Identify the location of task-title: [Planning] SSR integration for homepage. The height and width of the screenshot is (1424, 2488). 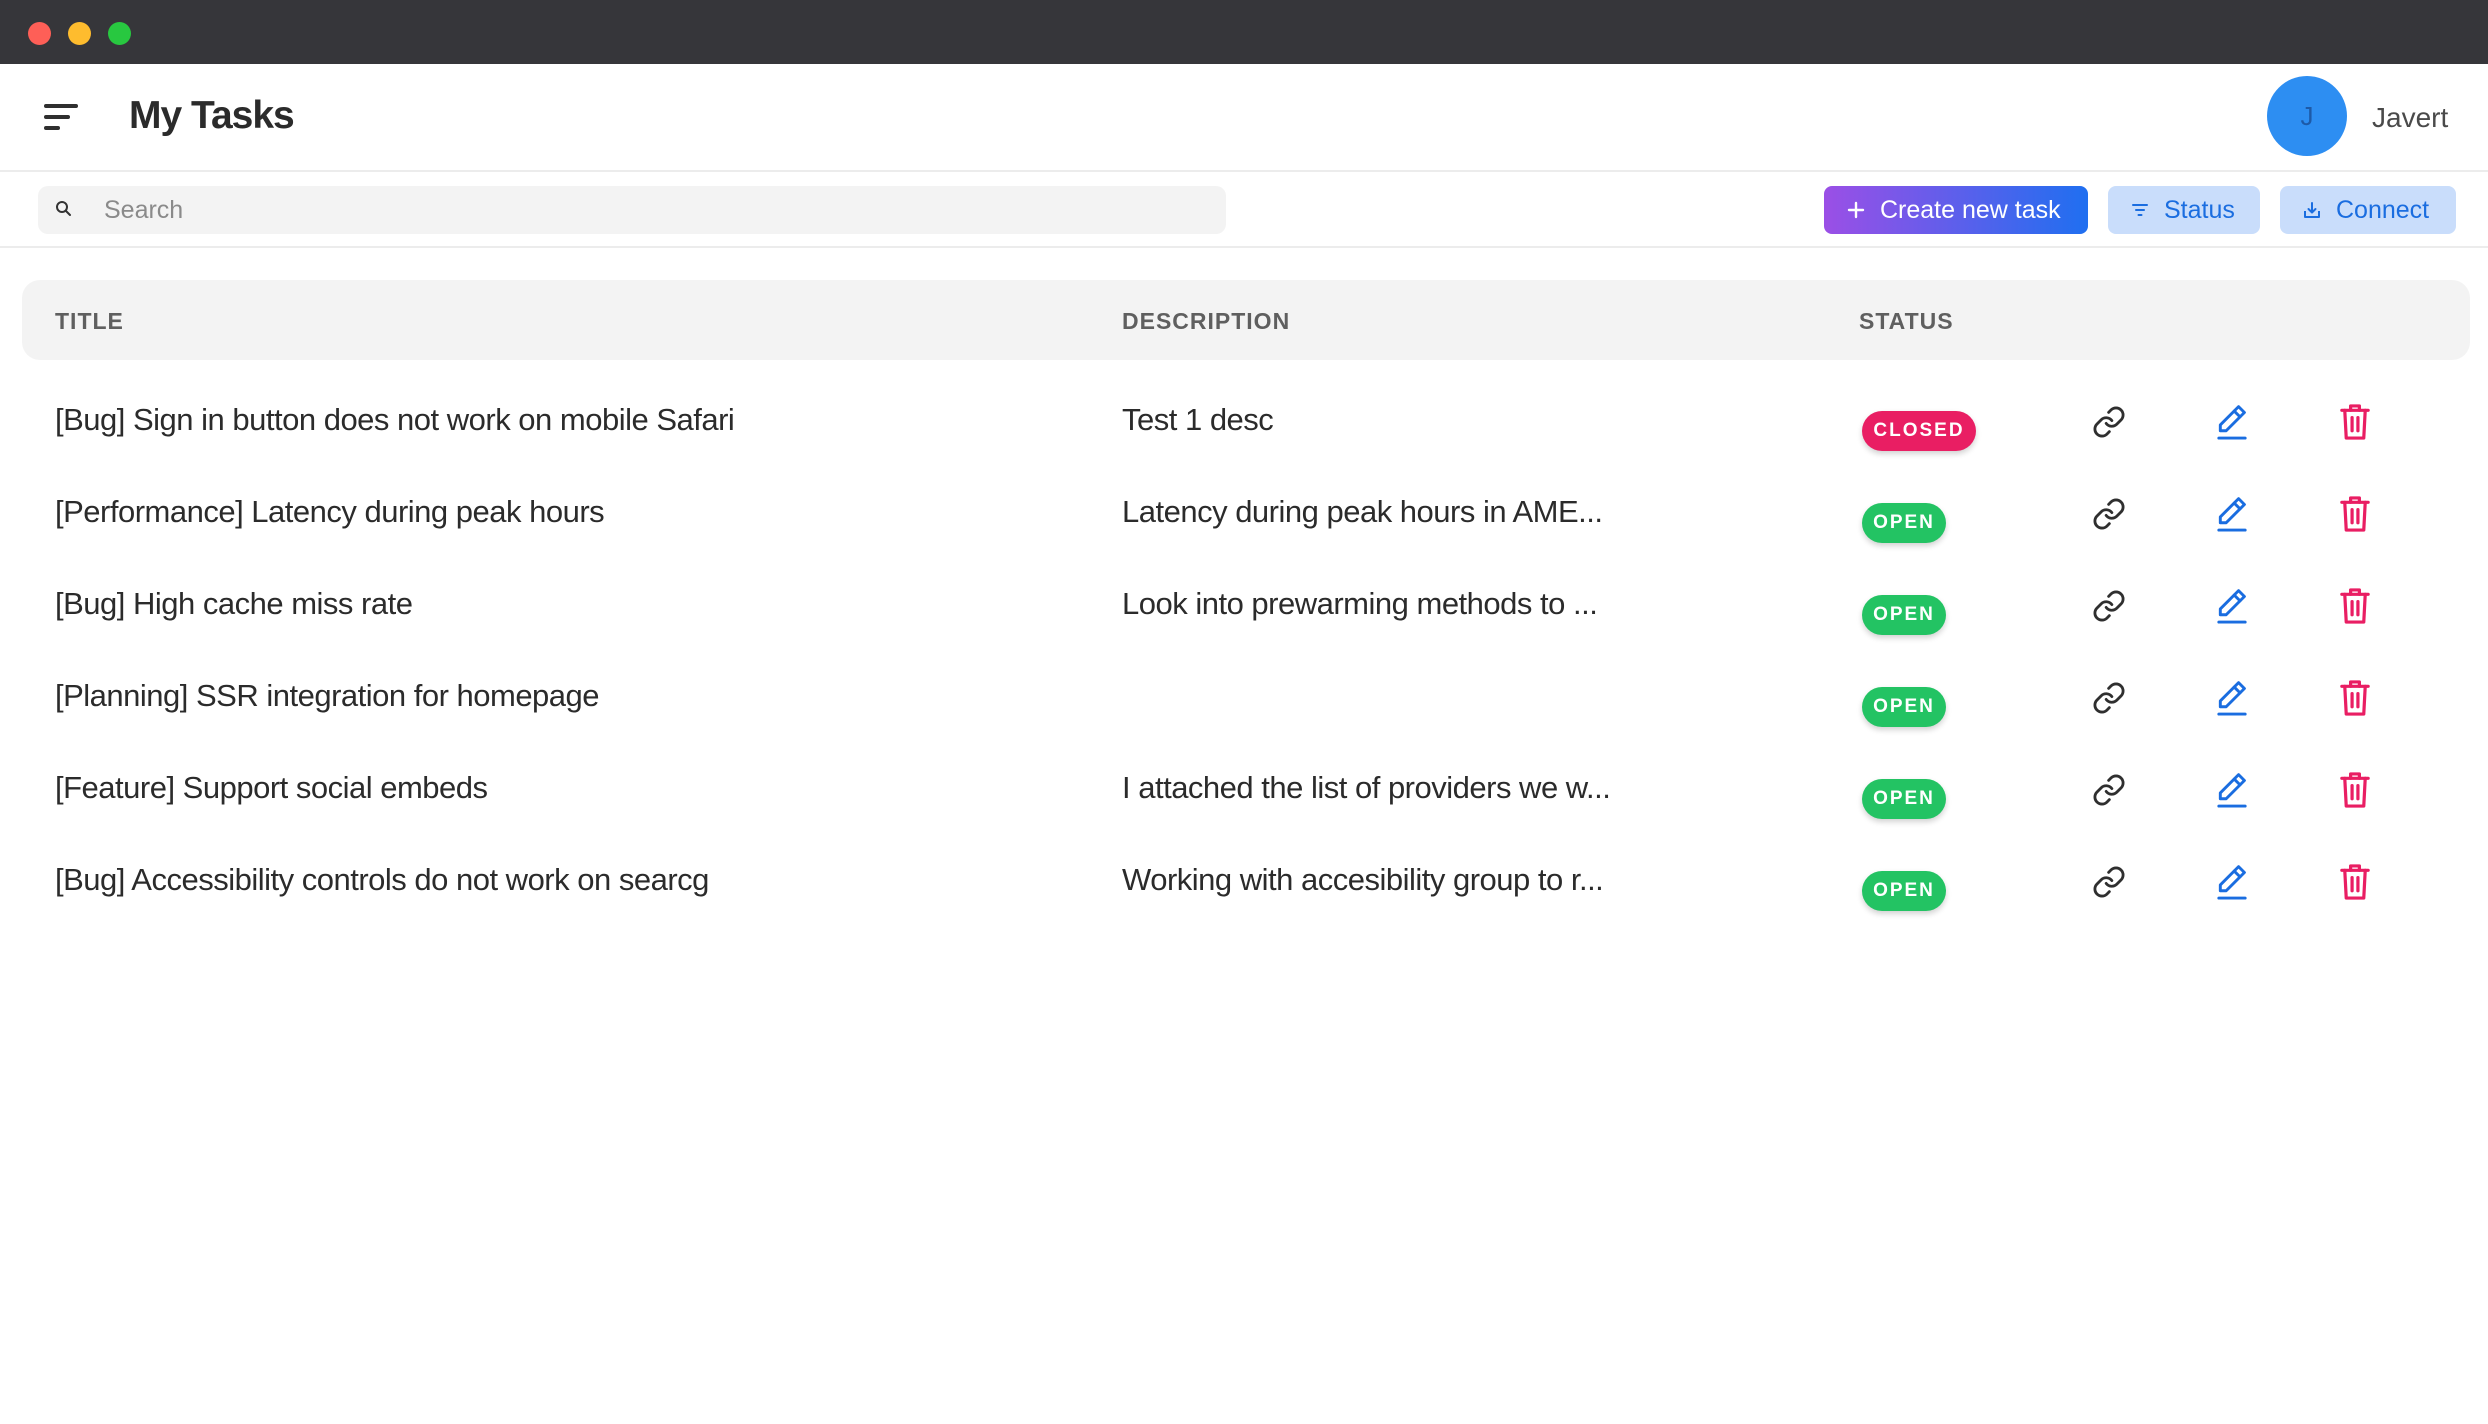
(327, 696).